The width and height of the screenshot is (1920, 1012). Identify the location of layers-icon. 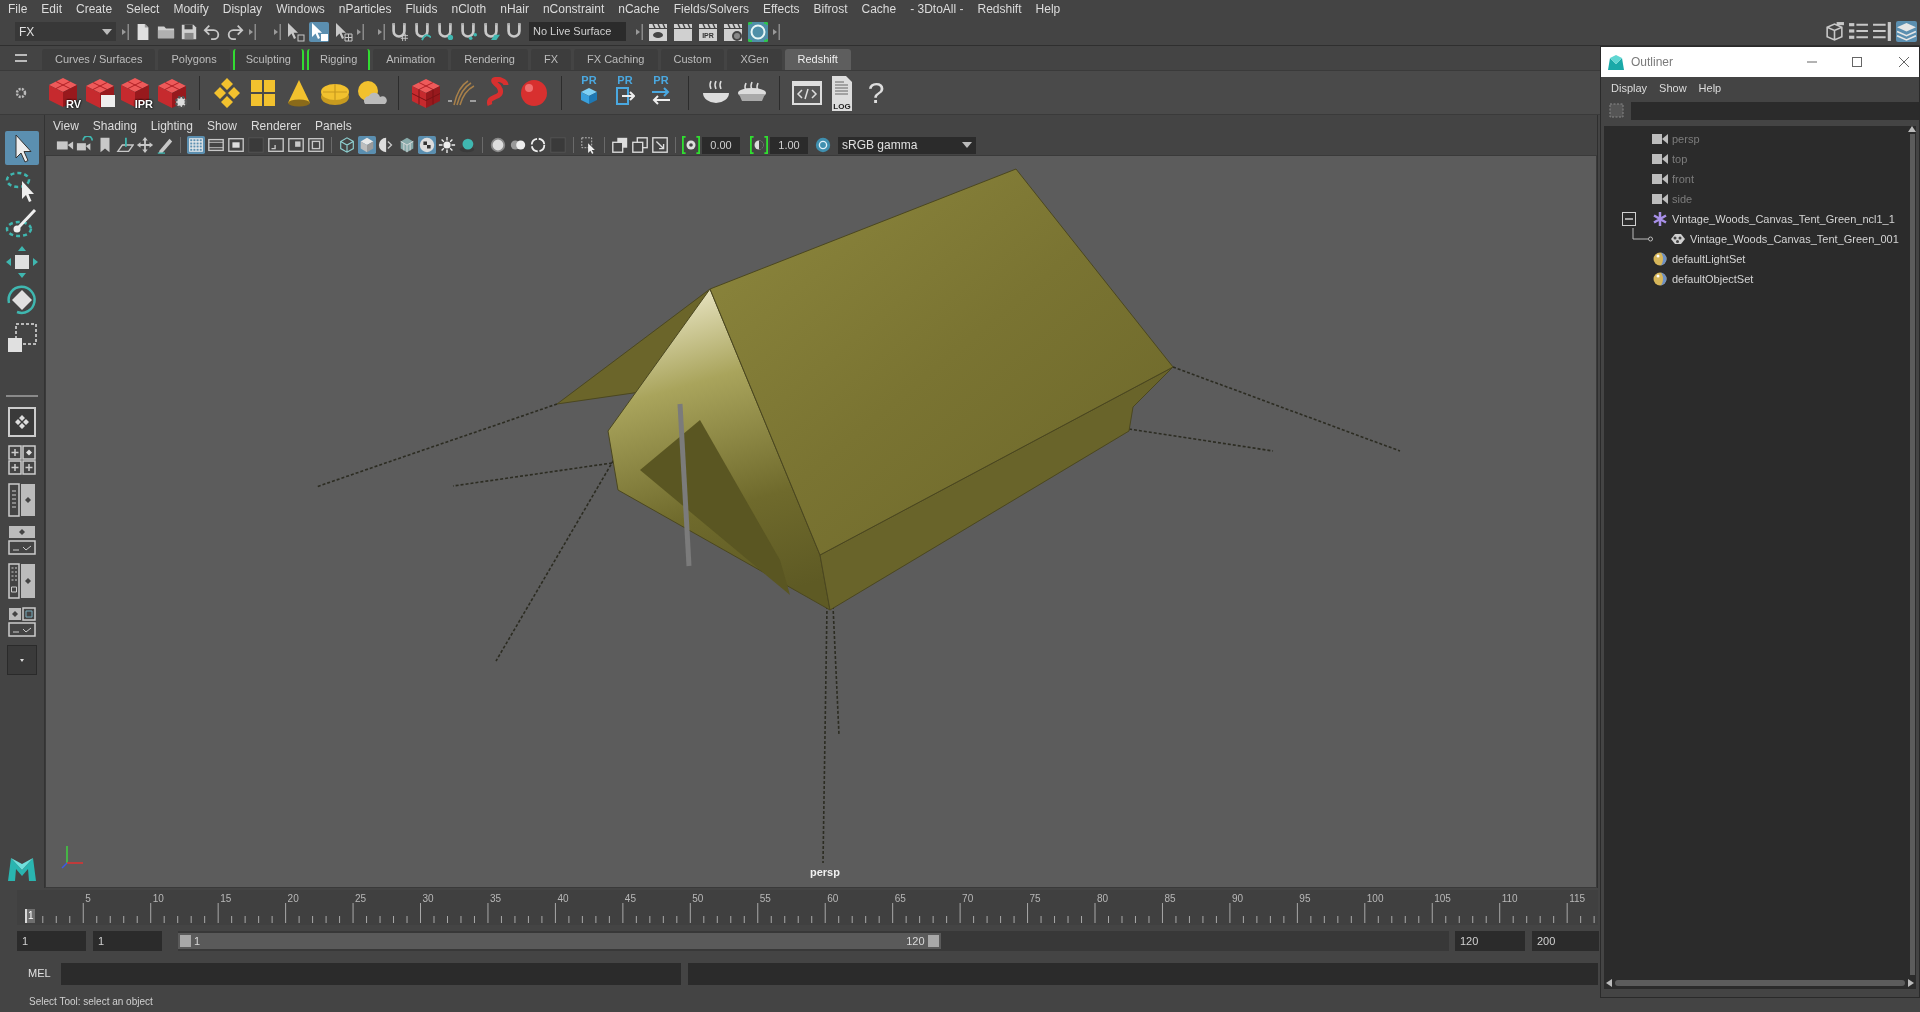
(1906, 31).